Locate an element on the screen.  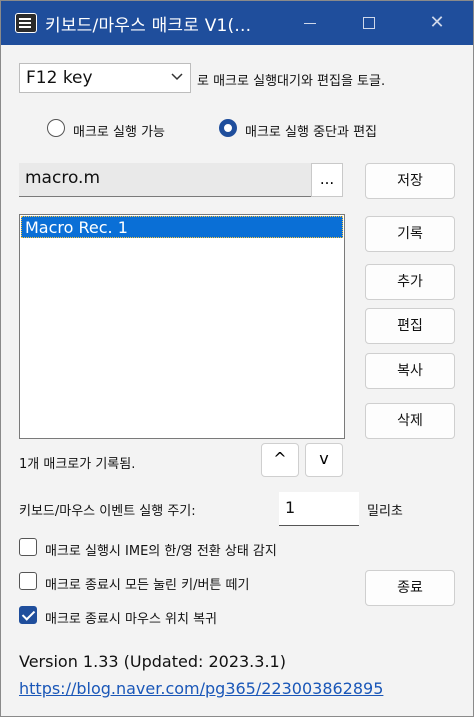
file-name-value: macro.m is located at coordinates (63, 178).